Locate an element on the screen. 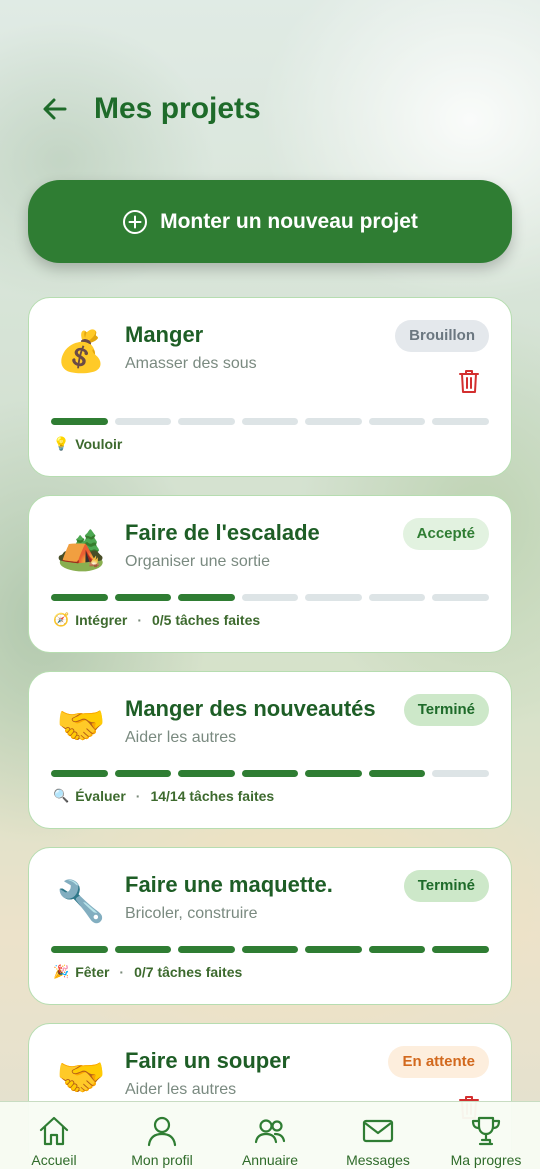 The height and width of the screenshot is (1169, 540). project-stage: Fêter is located at coordinates (92, 972).